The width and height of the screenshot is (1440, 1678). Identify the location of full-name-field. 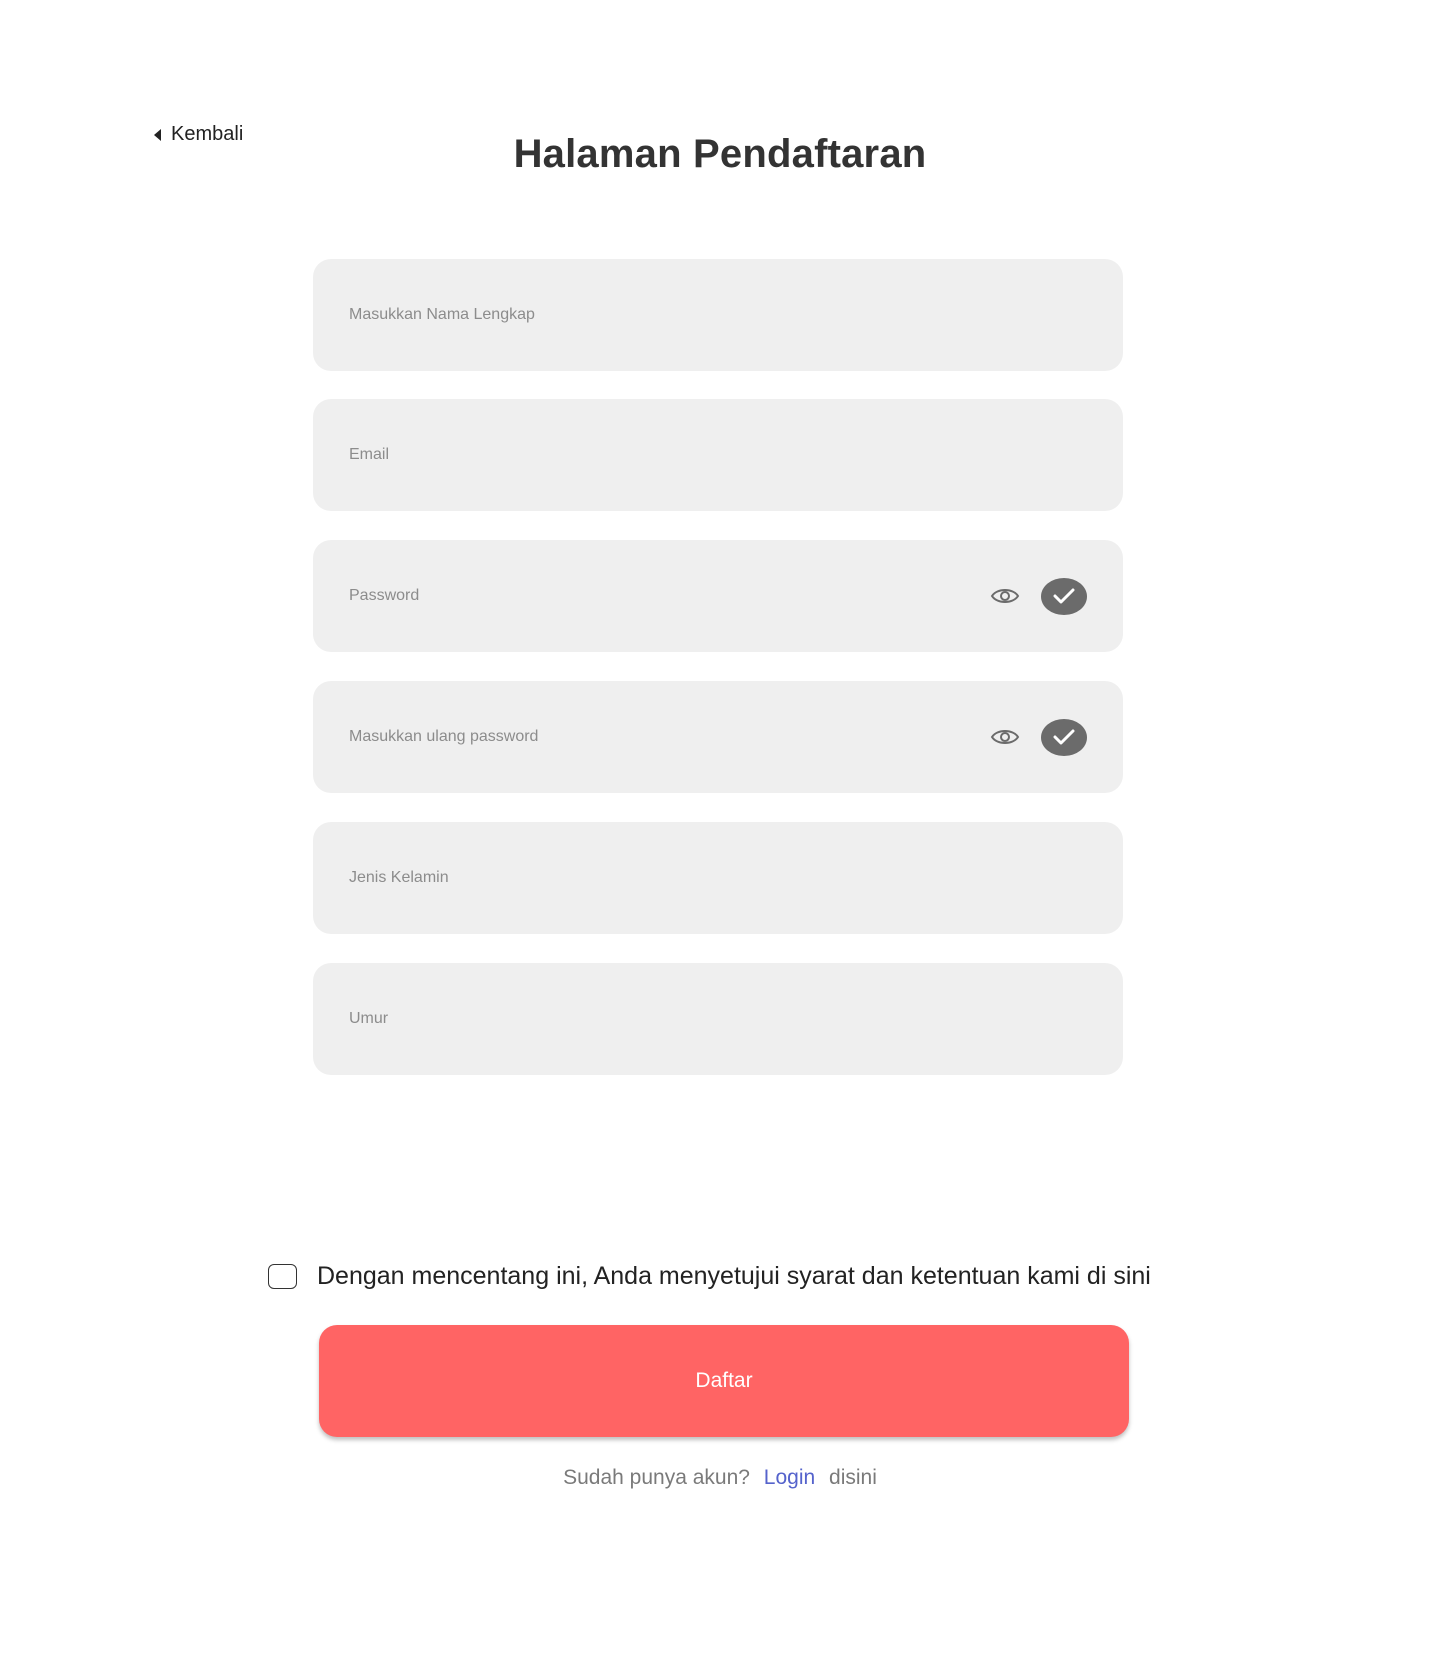
(718, 315).